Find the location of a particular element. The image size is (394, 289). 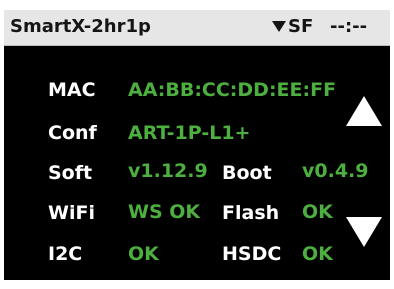

hsdc-label: HSDC is located at coordinates (252, 254).